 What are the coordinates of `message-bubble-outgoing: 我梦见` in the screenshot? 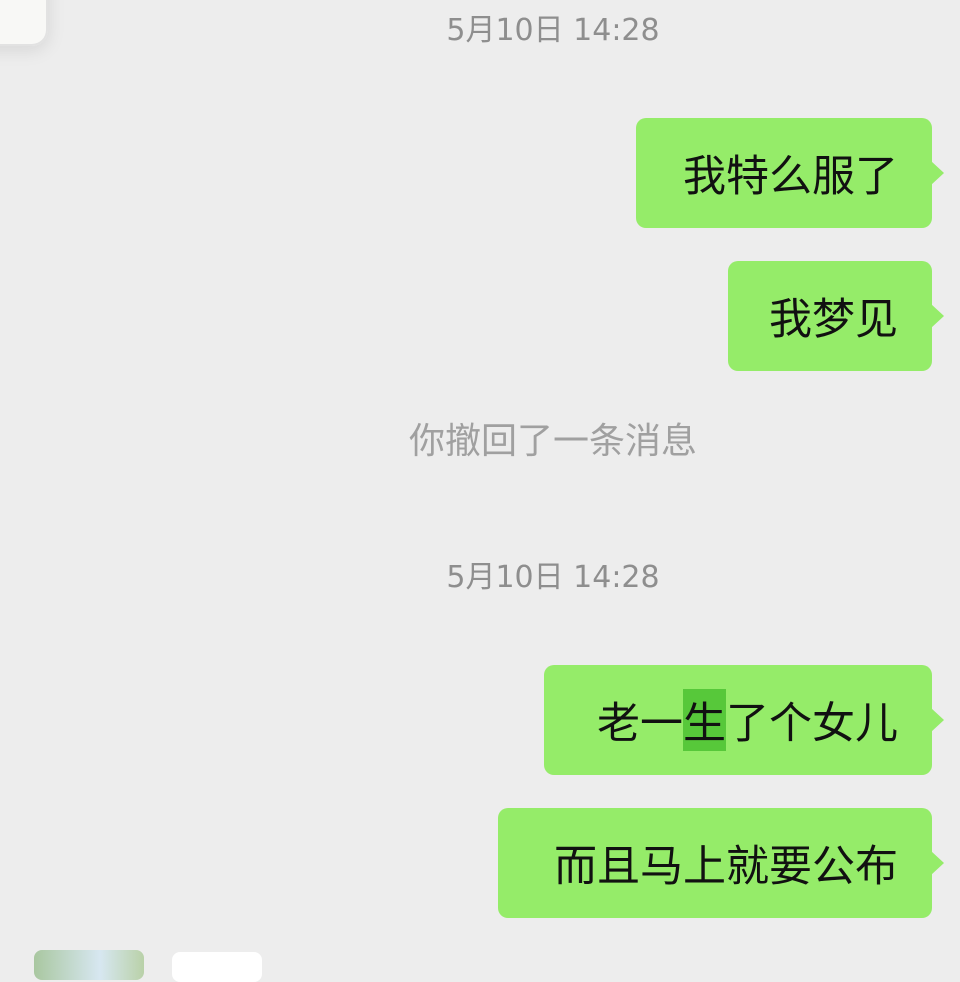 It's located at (836, 316).